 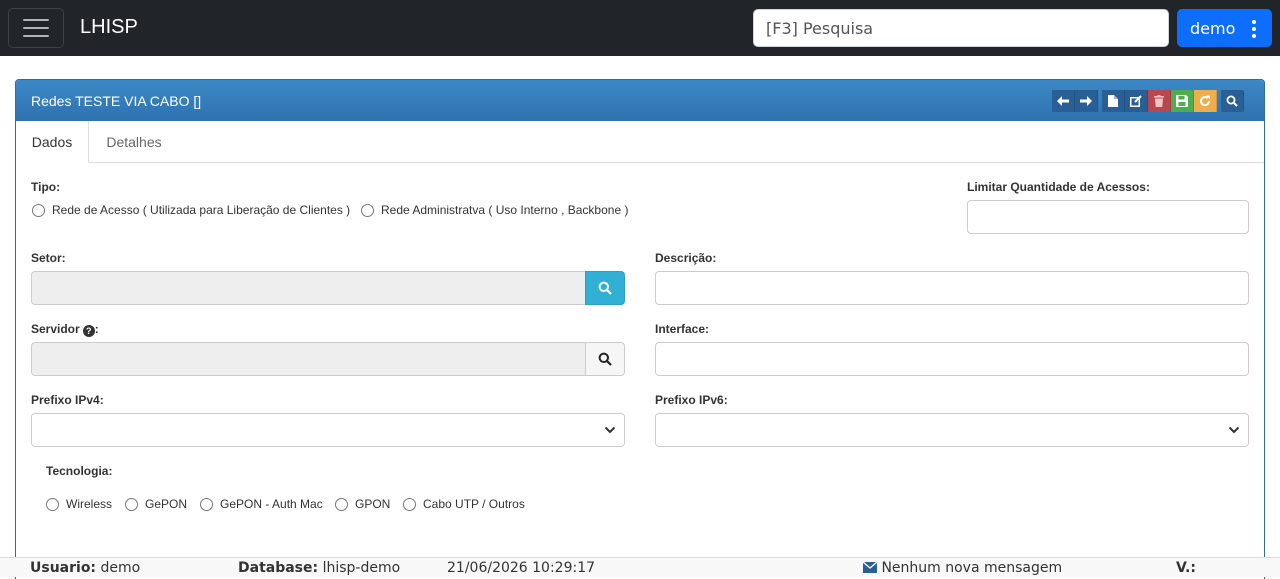 I want to click on help-circle-icon: ?, so click(x=88, y=331).